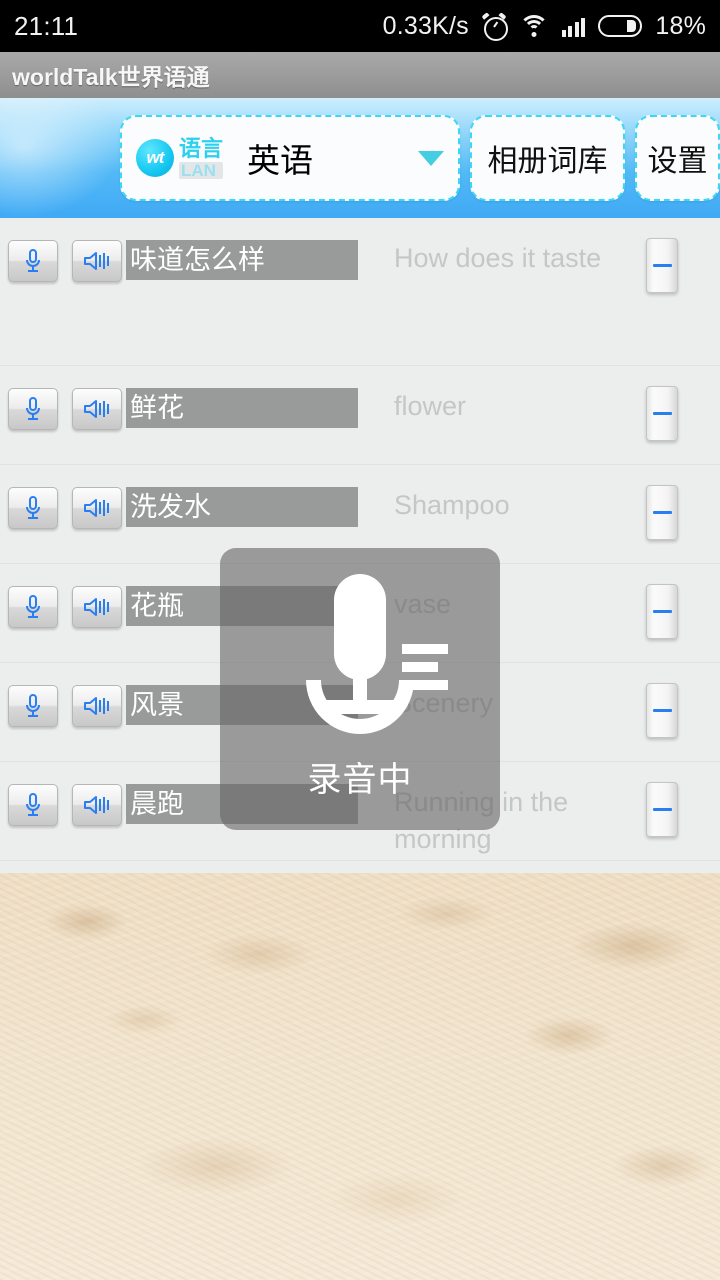 This screenshot has width=720, height=1280. What do you see at coordinates (431, 158) in the screenshot?
I see `chevron-down-icon` at bounding box center [431, 158].